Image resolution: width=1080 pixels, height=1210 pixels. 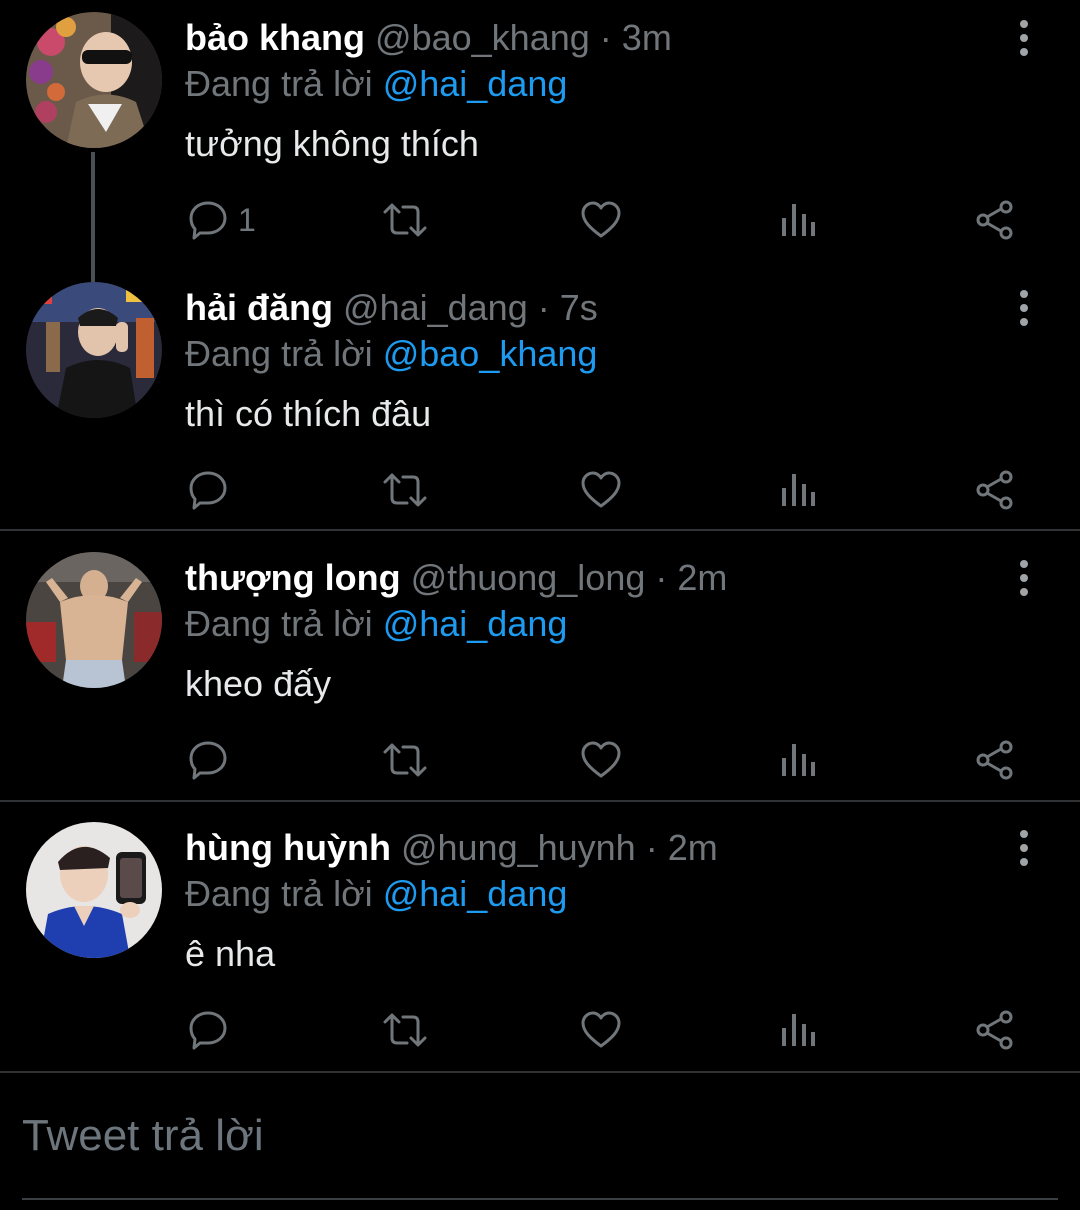 I want to click on tweet-text: thì có thích đâu, so click(x=308, y=413).